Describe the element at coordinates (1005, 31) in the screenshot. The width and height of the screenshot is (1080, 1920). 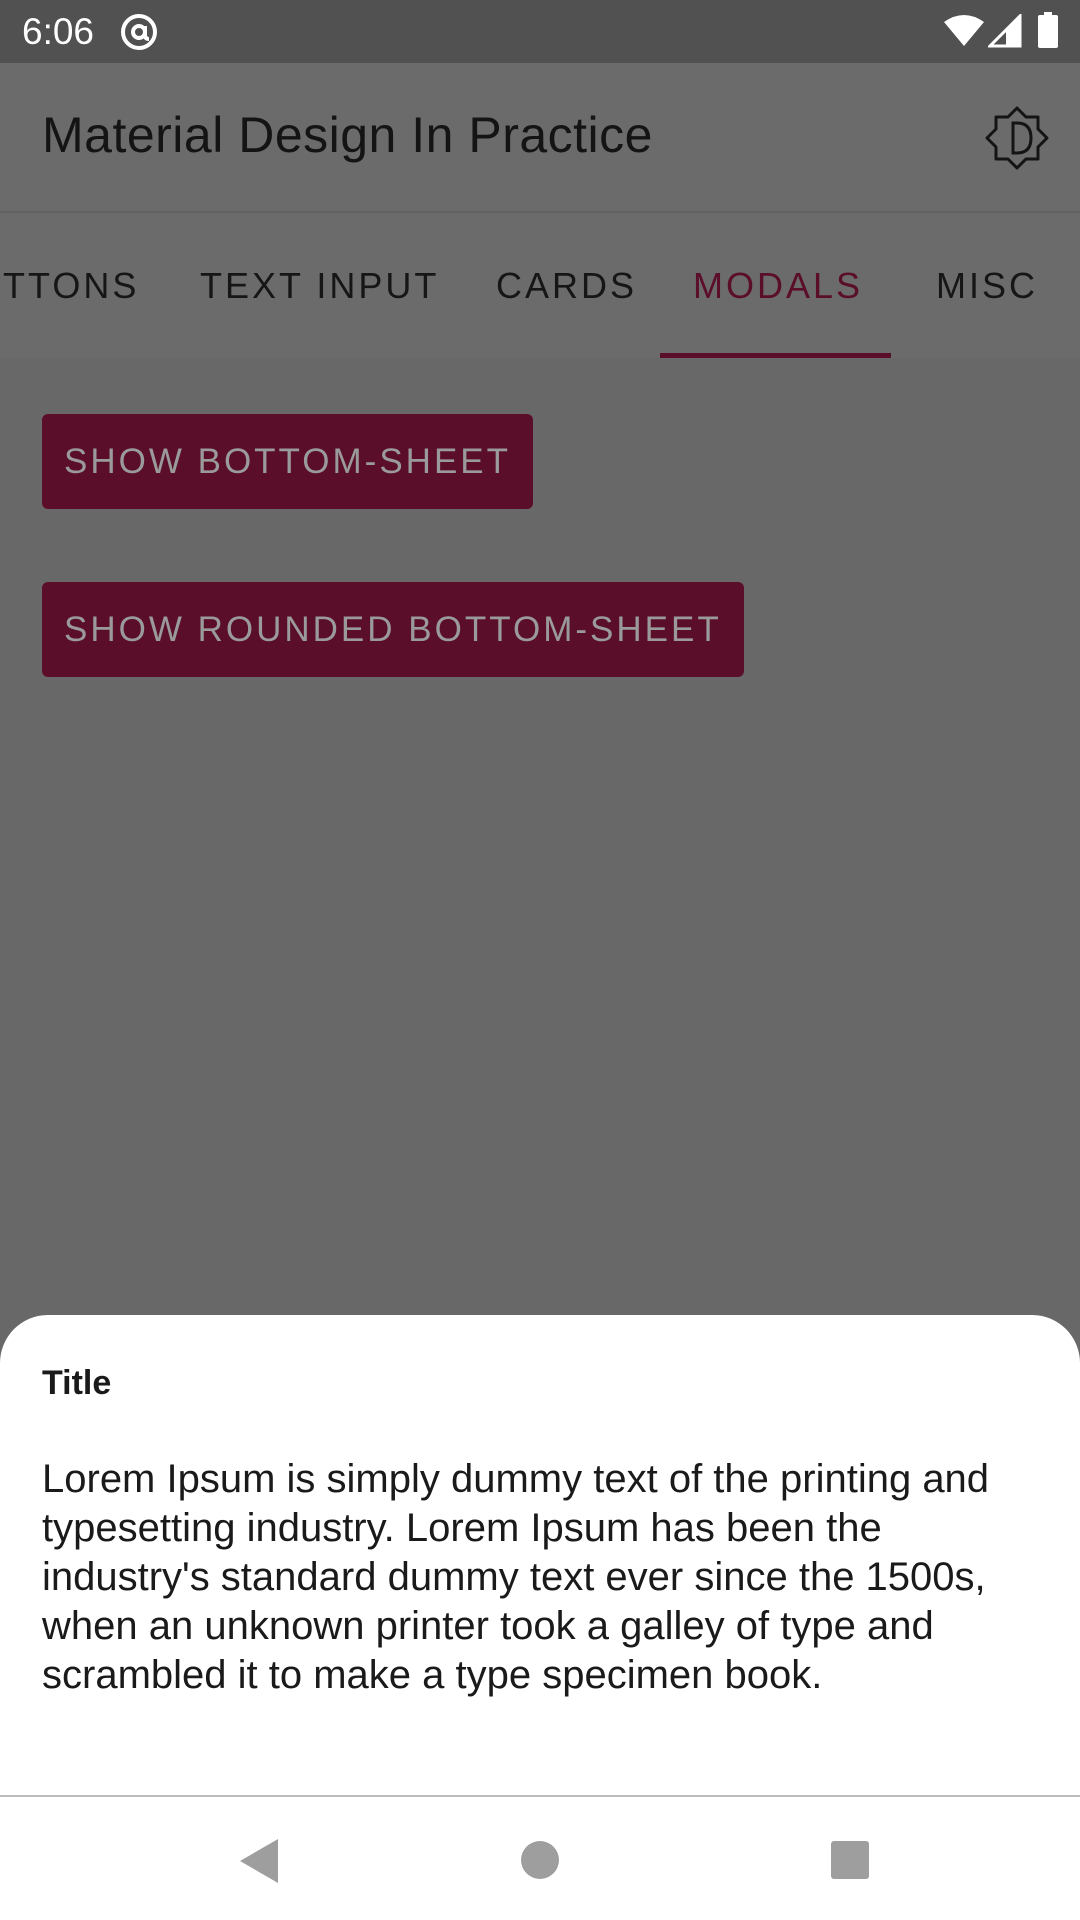
I see `cell-signal-icon` at that location.